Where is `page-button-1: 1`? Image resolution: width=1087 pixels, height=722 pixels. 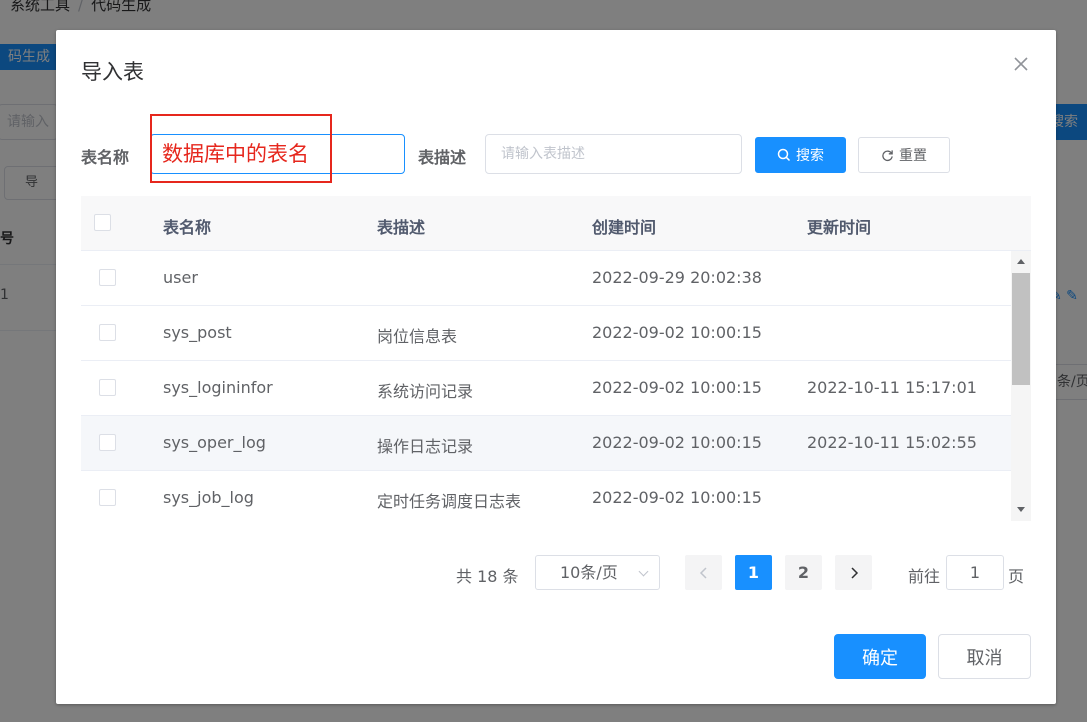
page-button-1: 1 is located at coordinates (753, 572).